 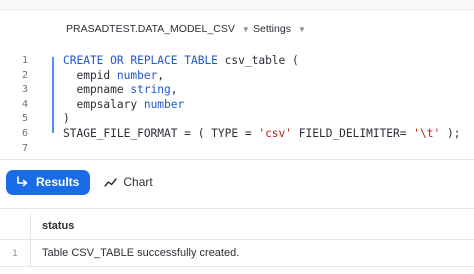 What do you see at coordinates (353, 133) in the screenshot?
I see `code-text: FIELD_DELIMITER=` at bounding box center [353, 133].